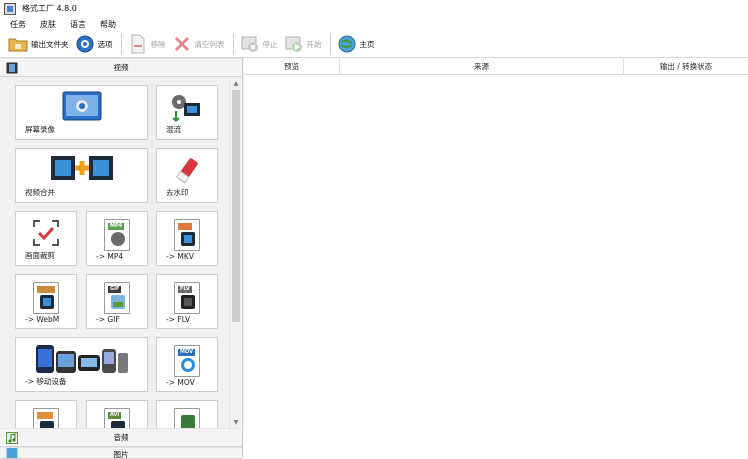  Describe the element at coordinates (236, 83) in the screenshot. I see `scroll-up-arrow-icon: ▲` at that location.